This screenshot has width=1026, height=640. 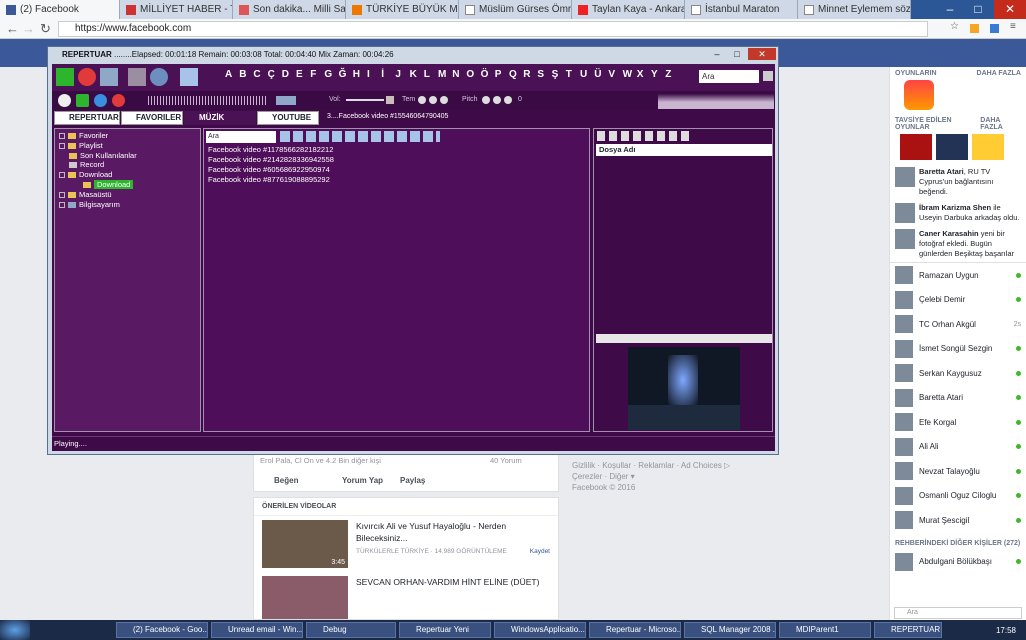 I want to click on tree-item-download: Download, so click(x=85, y=174).